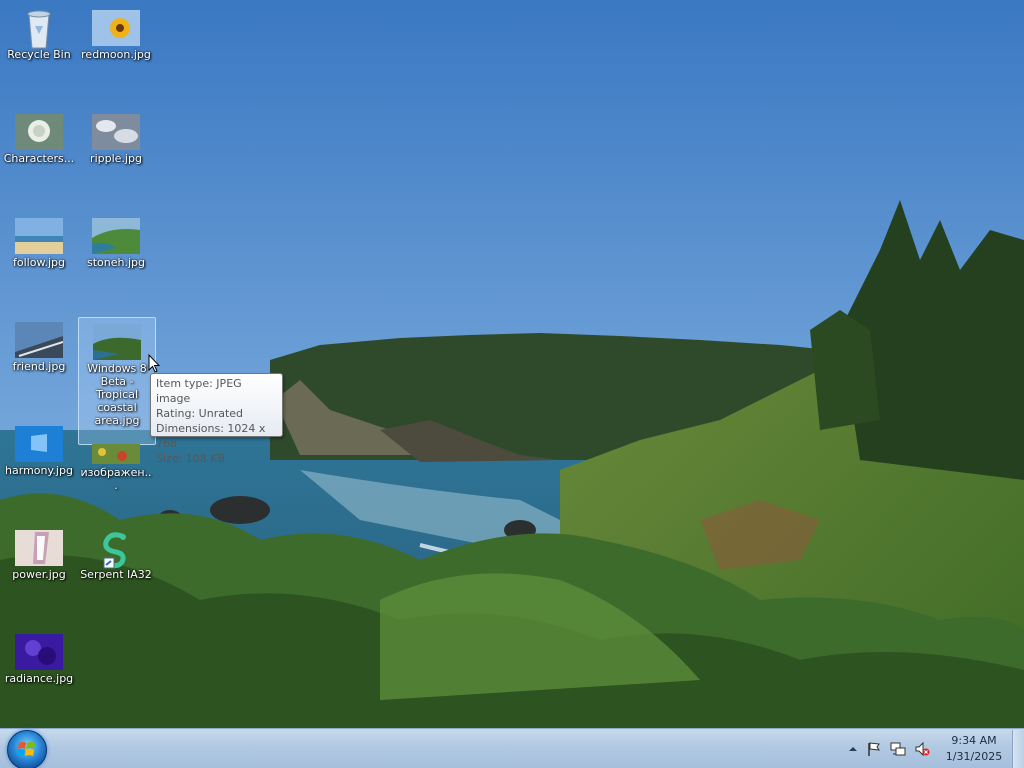  What do you see at coordinates (115, 262) in the screenshot?
I see `desktop-icon-label: stoneh.jpg` at bounding box center [115, 262].